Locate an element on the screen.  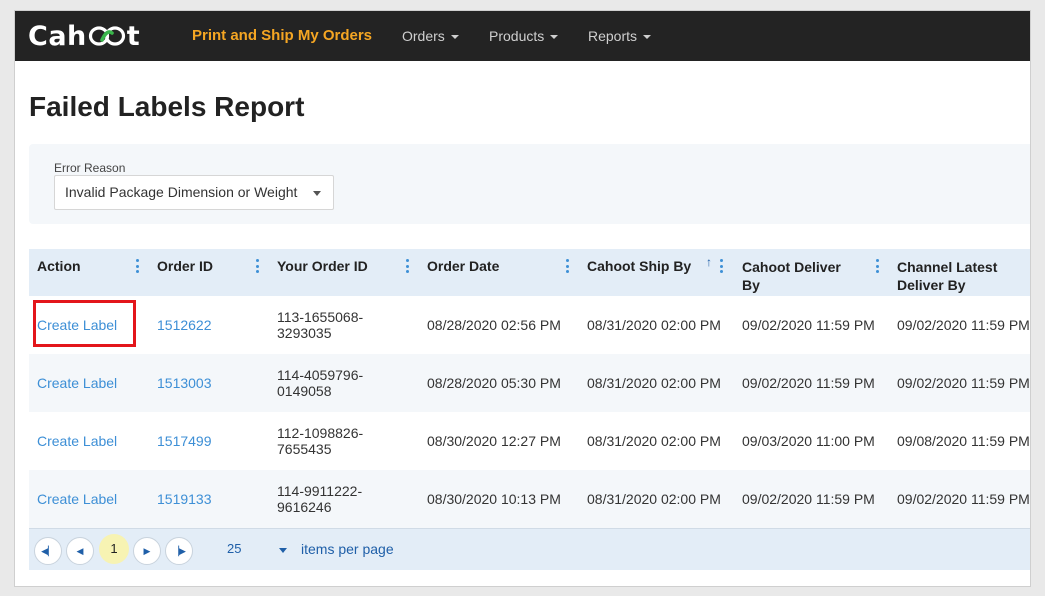
your-order-id: 114-9911222- 9616246 is located at coordinates (320, 499).